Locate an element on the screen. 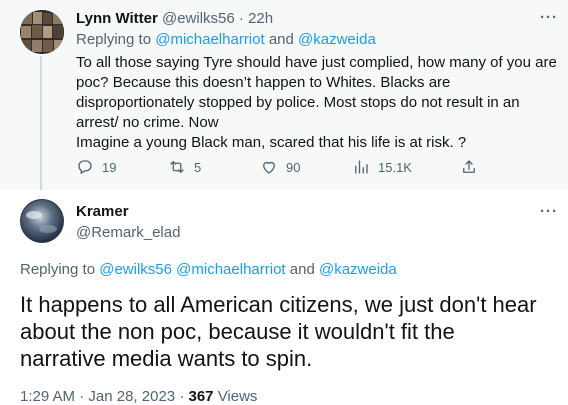  avatar-collage-image is located at coordinates (42, 32).